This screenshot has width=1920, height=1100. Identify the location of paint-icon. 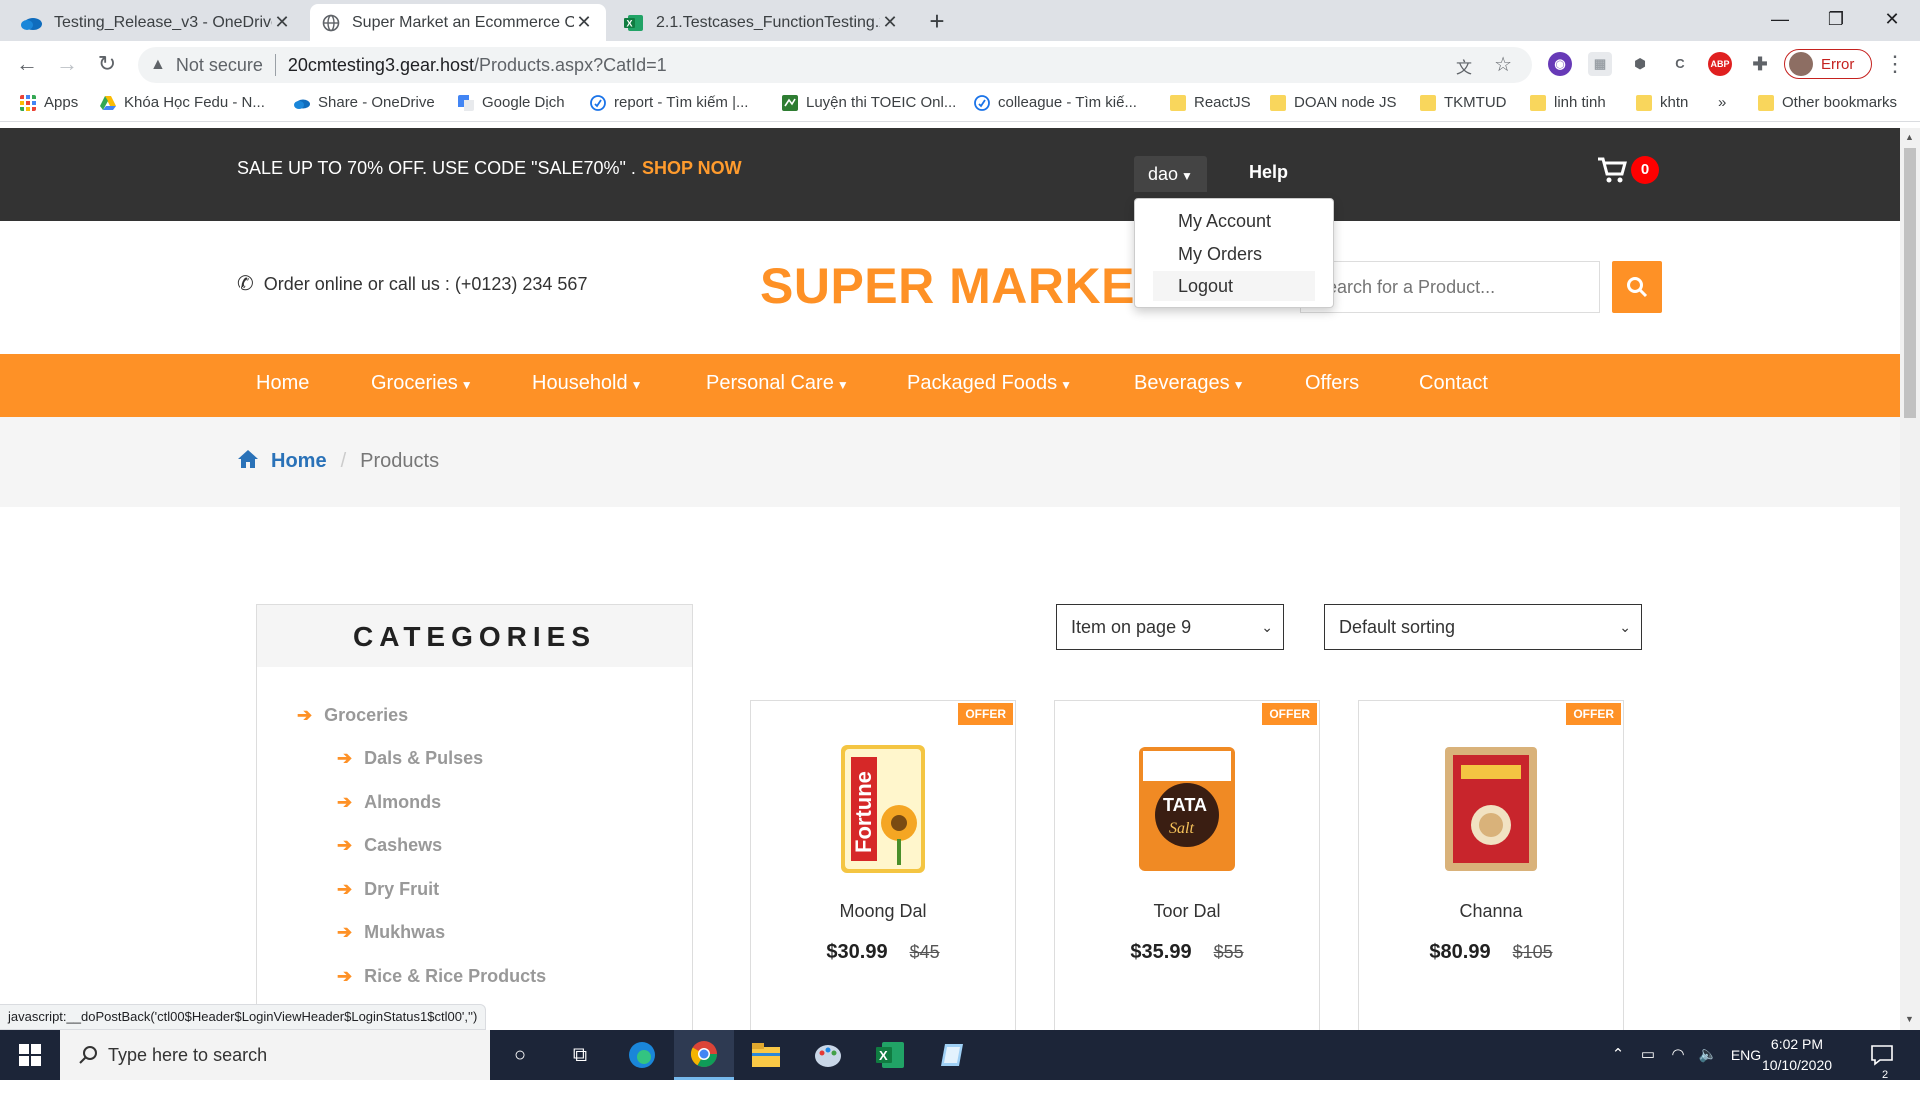
(828, 1055).